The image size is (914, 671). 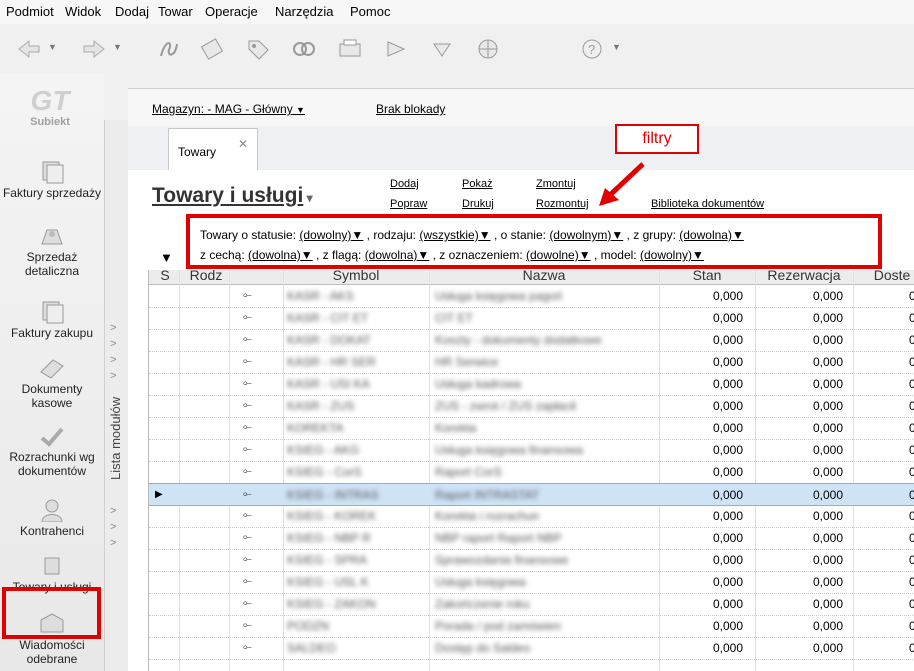 What do you see at coordinates (457, 49) in the screenshot?
I see `toolbar: ▼ ▼ ? ▼` at bounding box center [457, 49].